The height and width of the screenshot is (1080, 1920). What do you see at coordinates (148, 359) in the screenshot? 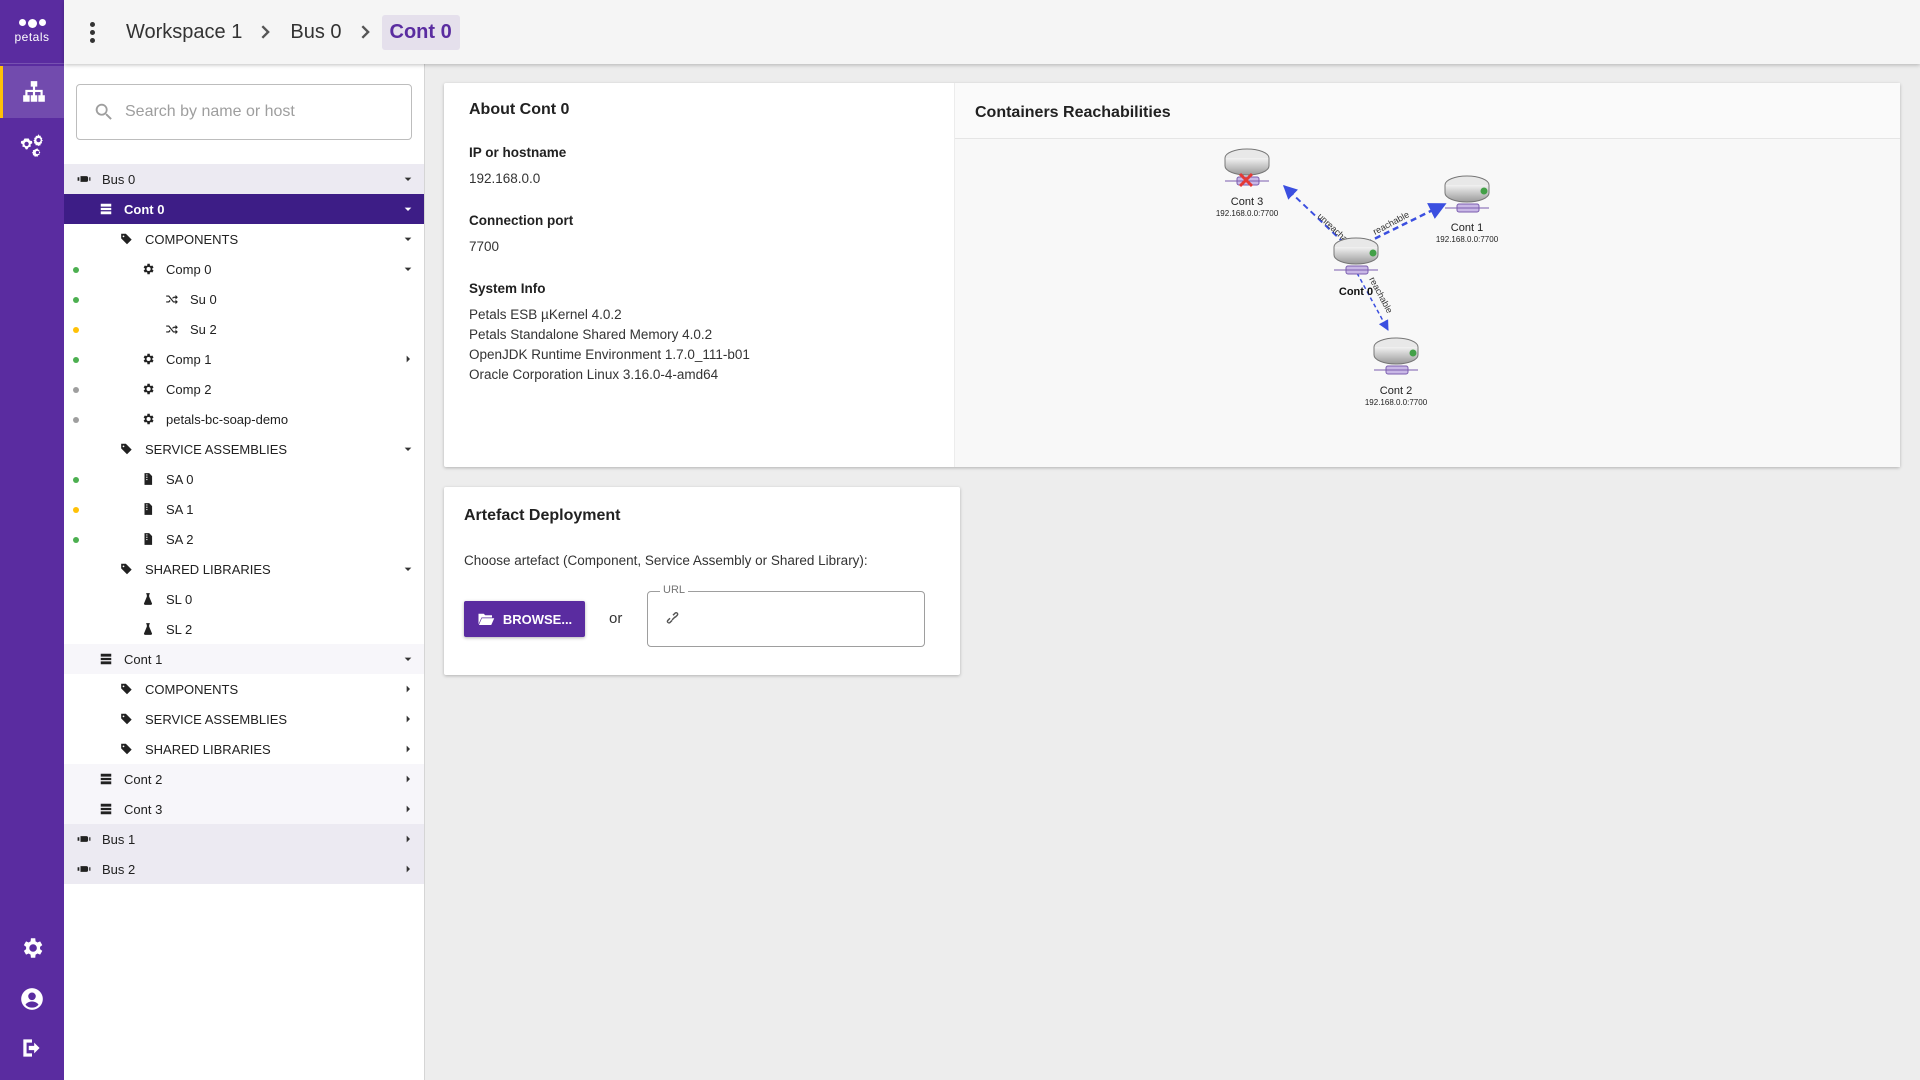
I see `cog-icon` at bounding box center [148, 359].